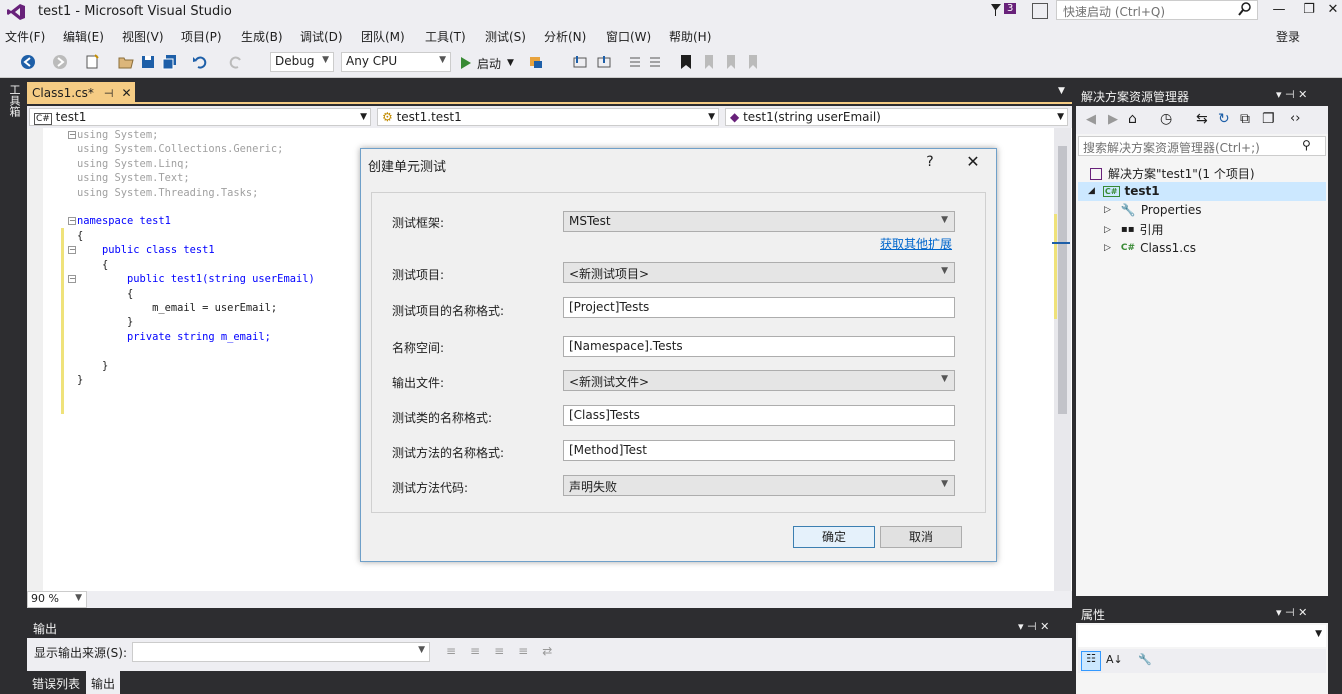  I want to click on start-debug-button: 启动 ▼, so click(487, 63).